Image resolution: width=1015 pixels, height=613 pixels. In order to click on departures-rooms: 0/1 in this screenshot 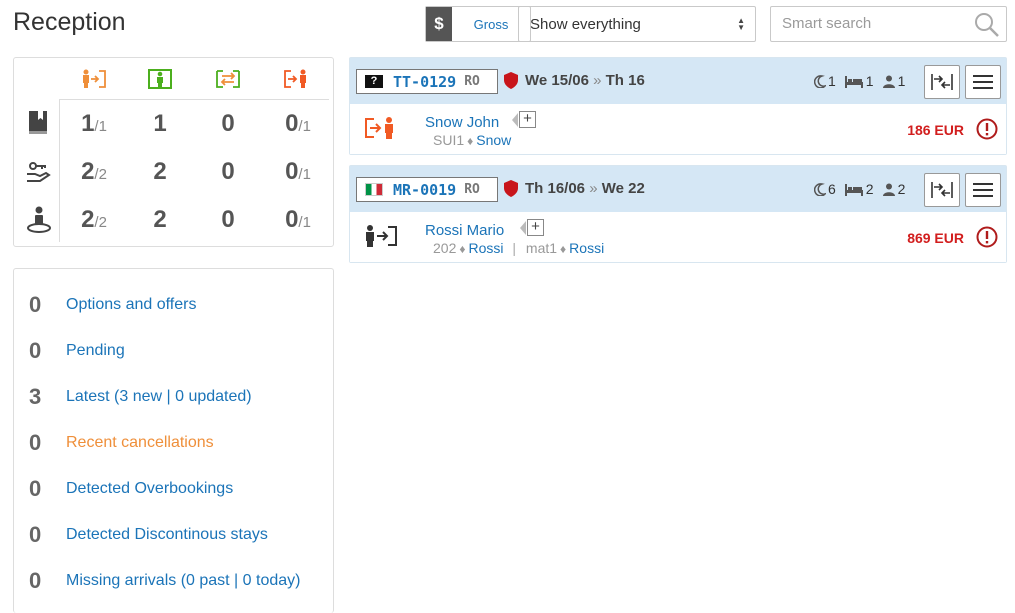, I will do `click(298, 172)`.